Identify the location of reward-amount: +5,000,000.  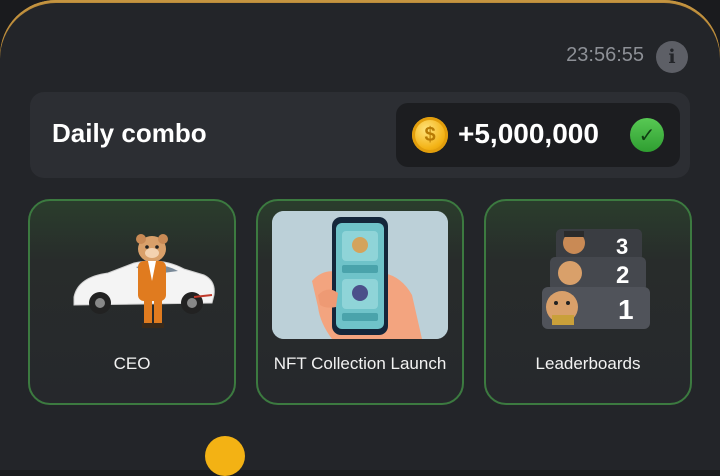
(528, 133).